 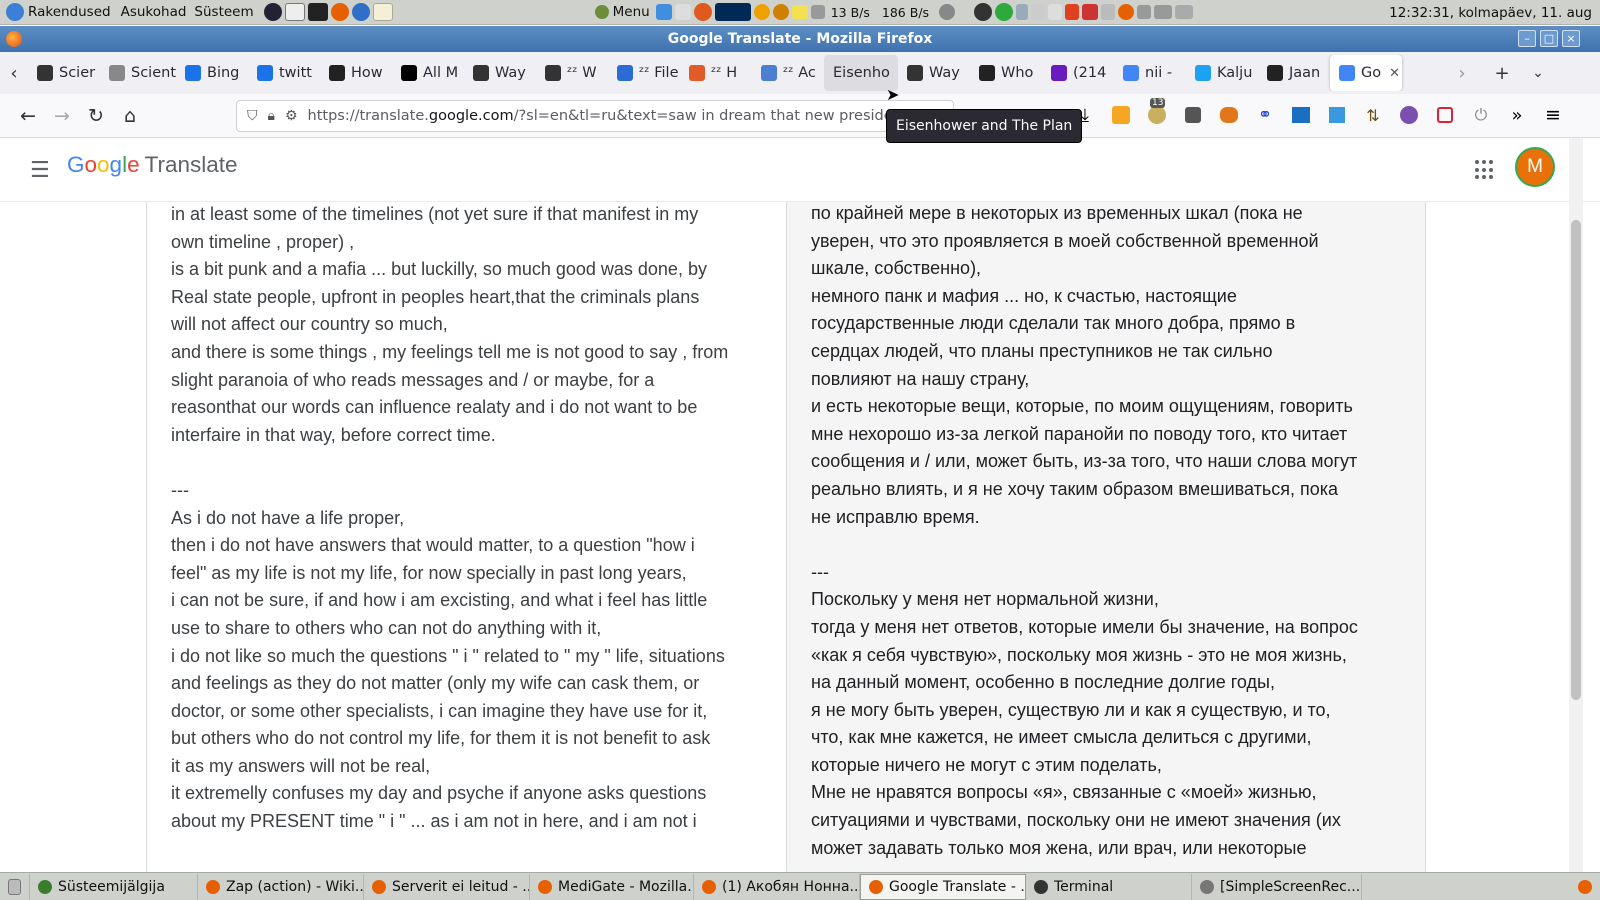 What do you see at coordinates (1445, 115) in the screenshot?
I see `red-extension-icon` at bounding box center [1445, 115].